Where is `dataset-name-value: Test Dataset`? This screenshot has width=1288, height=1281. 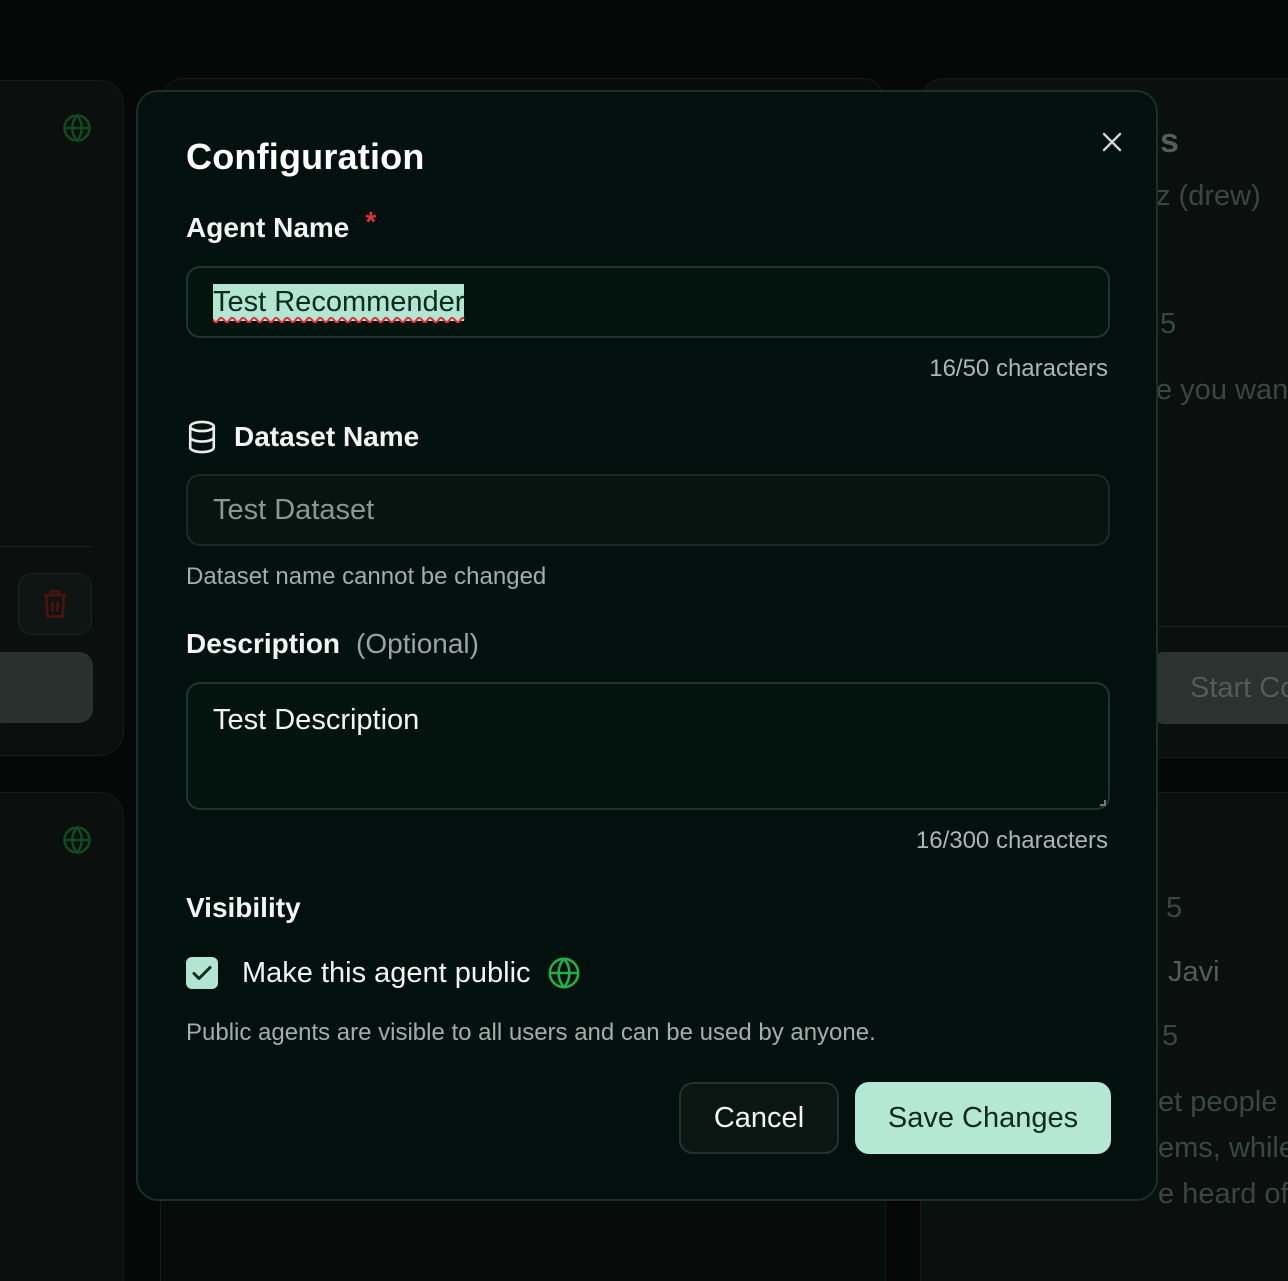
dataset-name-value: Test Dataset is located at coordinates (294, 509).